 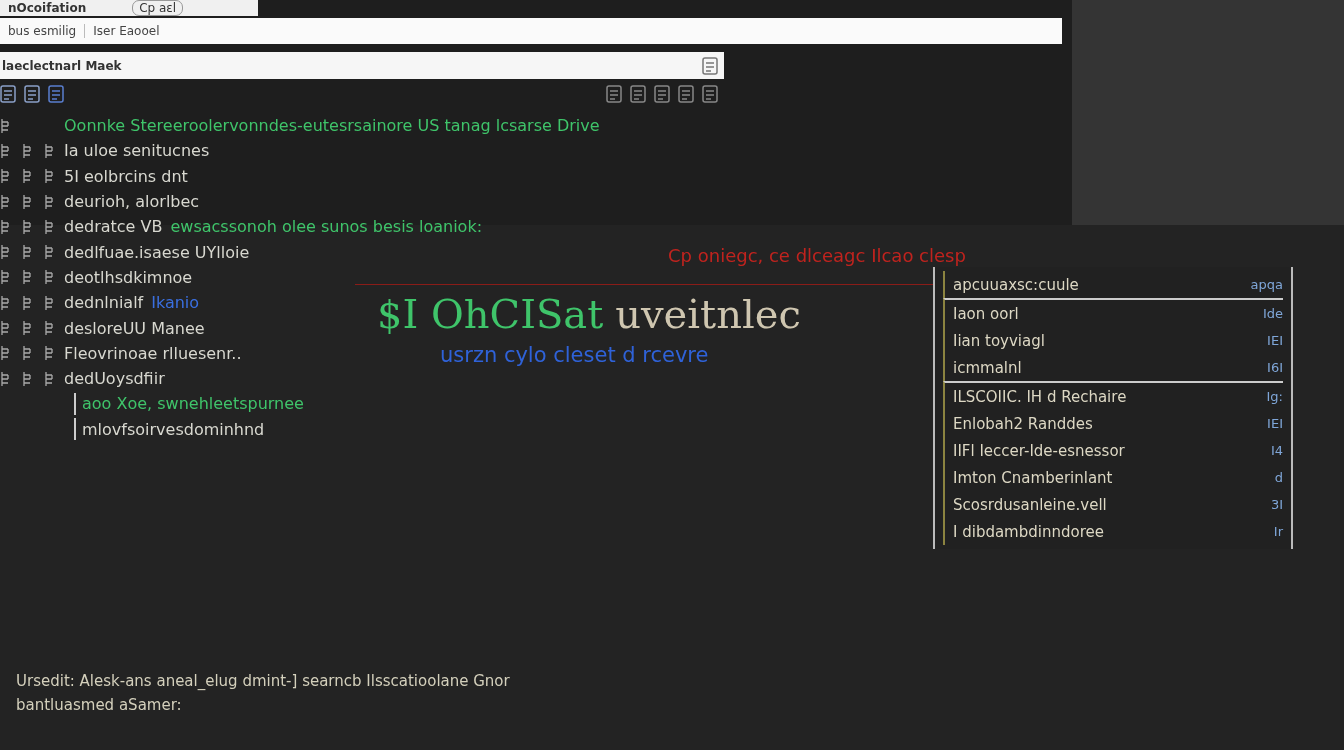 What do you see at coordinates (1028, 531) in the screenshot?
I see `diagram-label: I dibdambdinndoree` at bounding box center [1028, 531].